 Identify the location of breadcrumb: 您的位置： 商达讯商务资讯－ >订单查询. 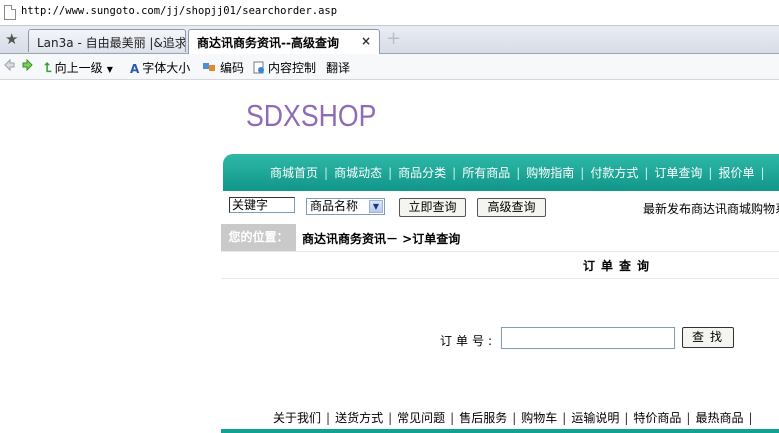
(500, 237).